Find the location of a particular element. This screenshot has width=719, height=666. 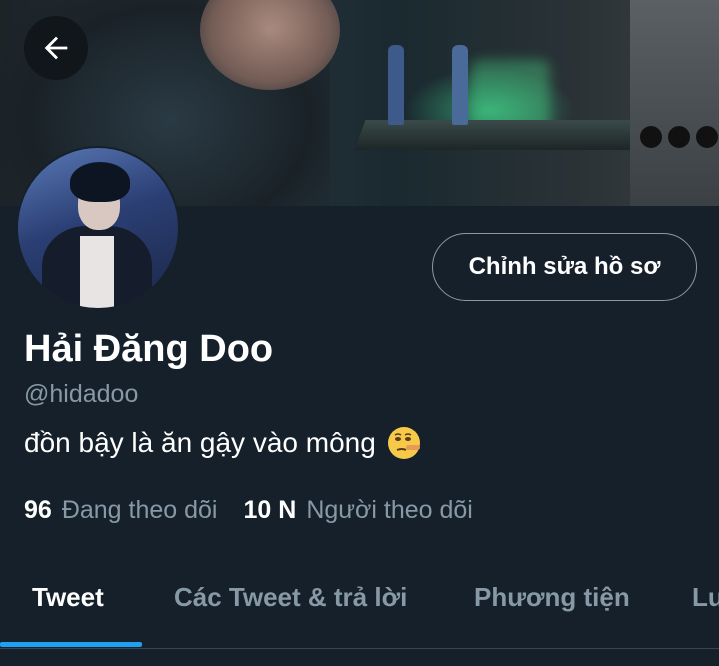

avatar-figure-shirt is located at coordinates (97, 272).